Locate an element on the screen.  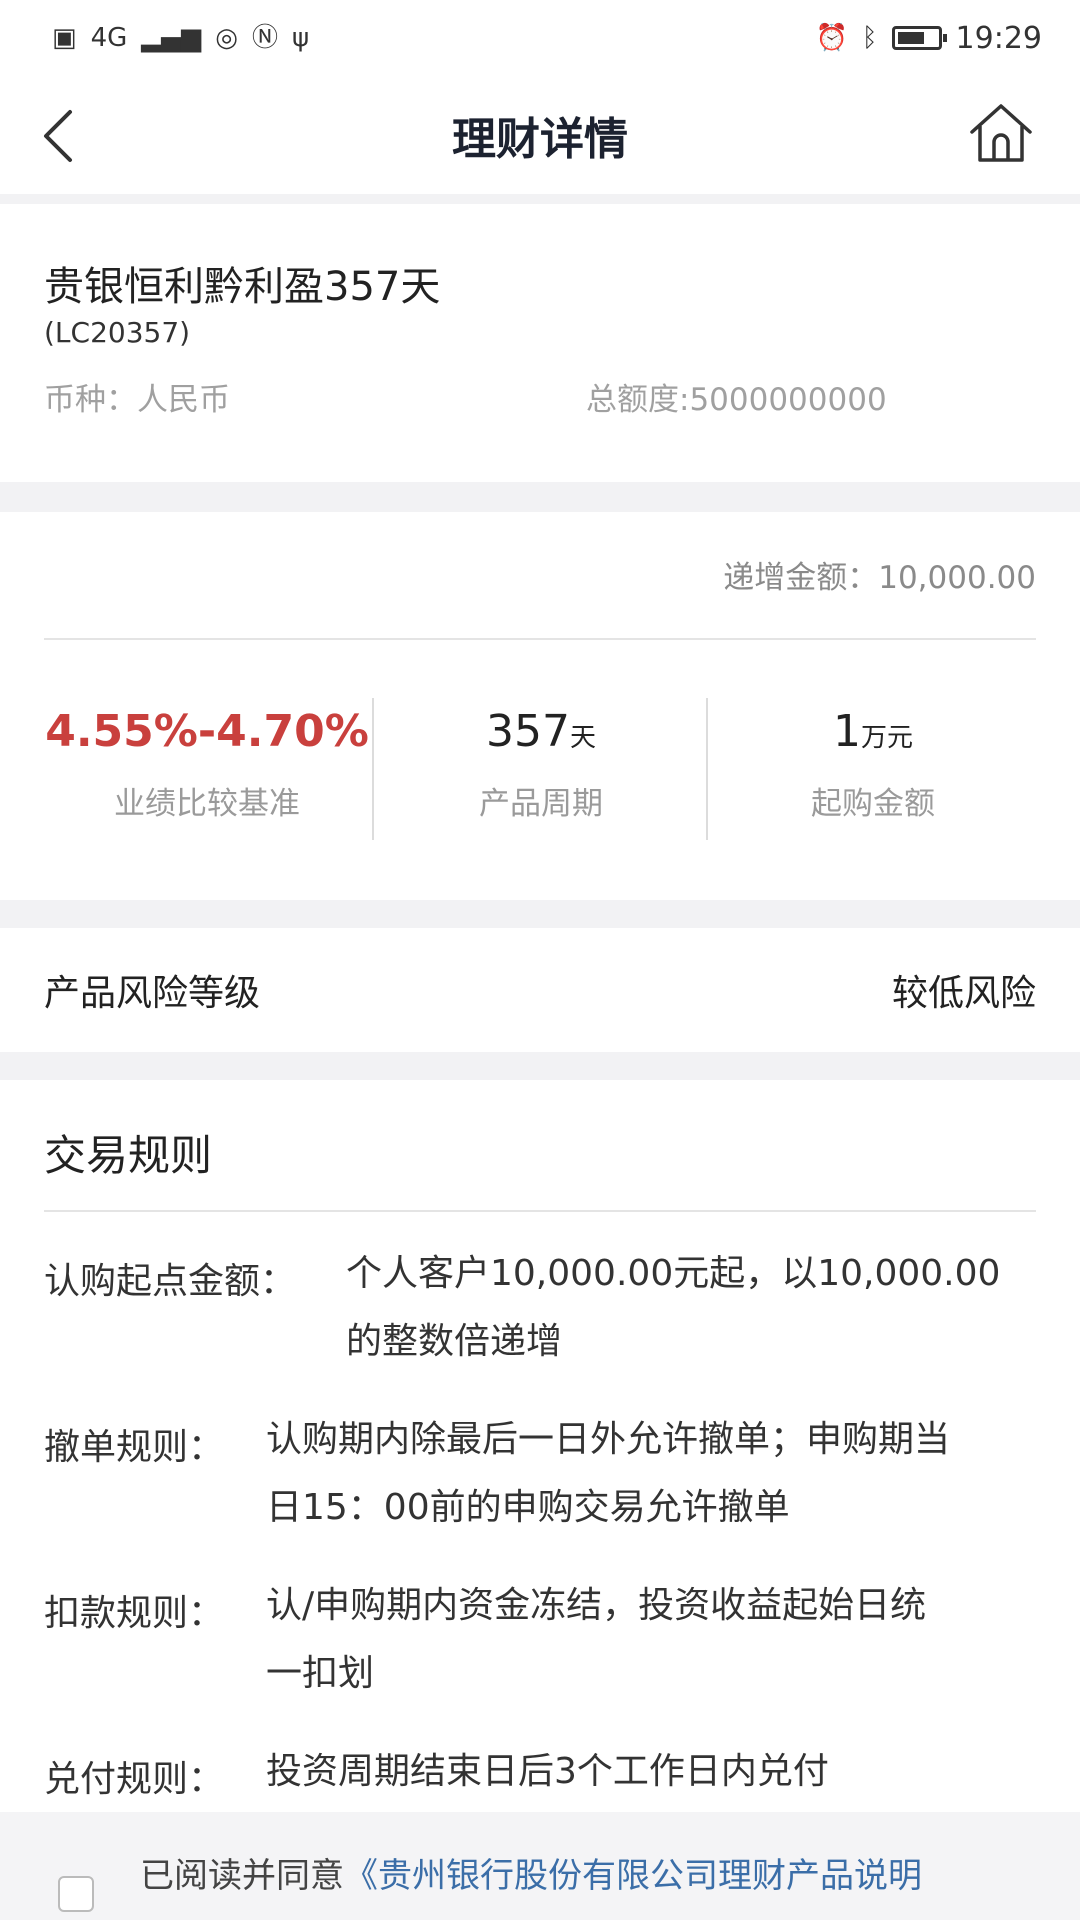
period-metric: 357天 产品周期 is located at coordinates (541, 762).